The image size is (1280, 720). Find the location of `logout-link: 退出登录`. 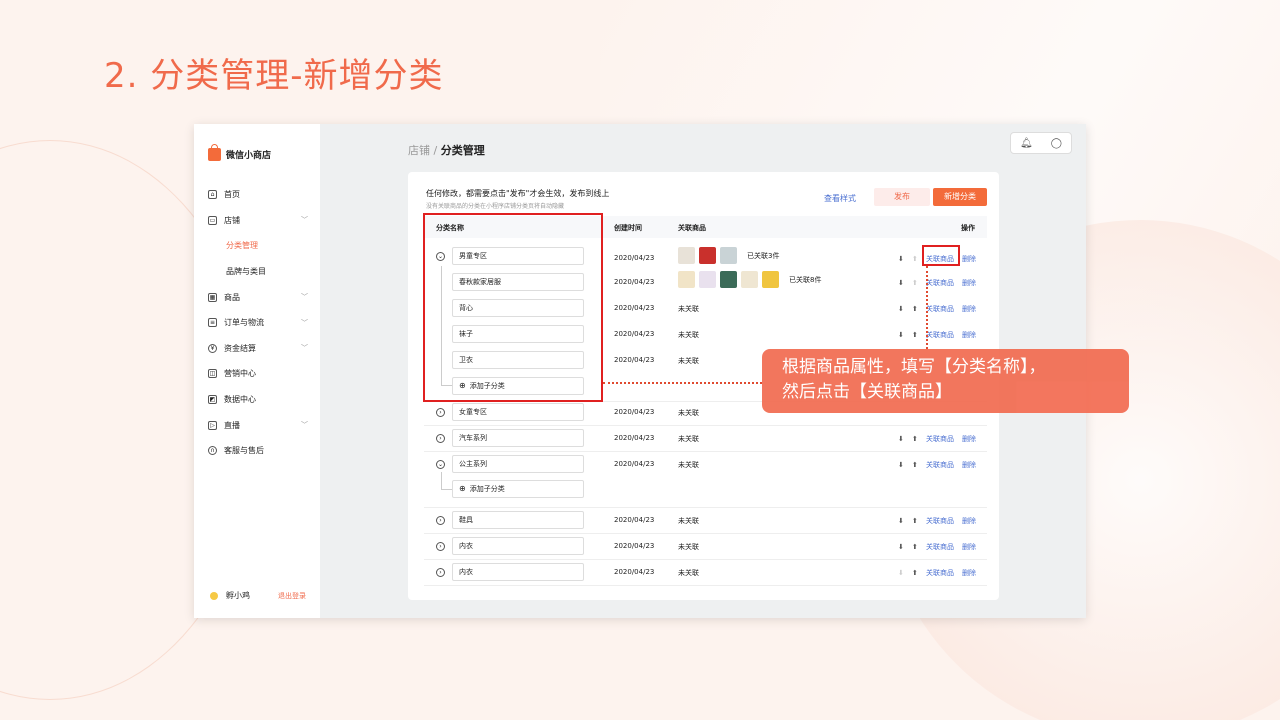

logout-link: 退出登录 is located at coordinates (292, 596).